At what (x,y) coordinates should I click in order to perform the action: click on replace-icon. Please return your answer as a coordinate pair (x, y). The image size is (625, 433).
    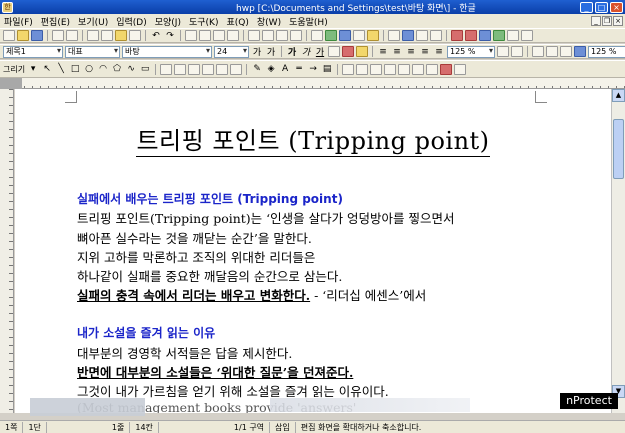
    Looking at the image, I should click on (205, 35).